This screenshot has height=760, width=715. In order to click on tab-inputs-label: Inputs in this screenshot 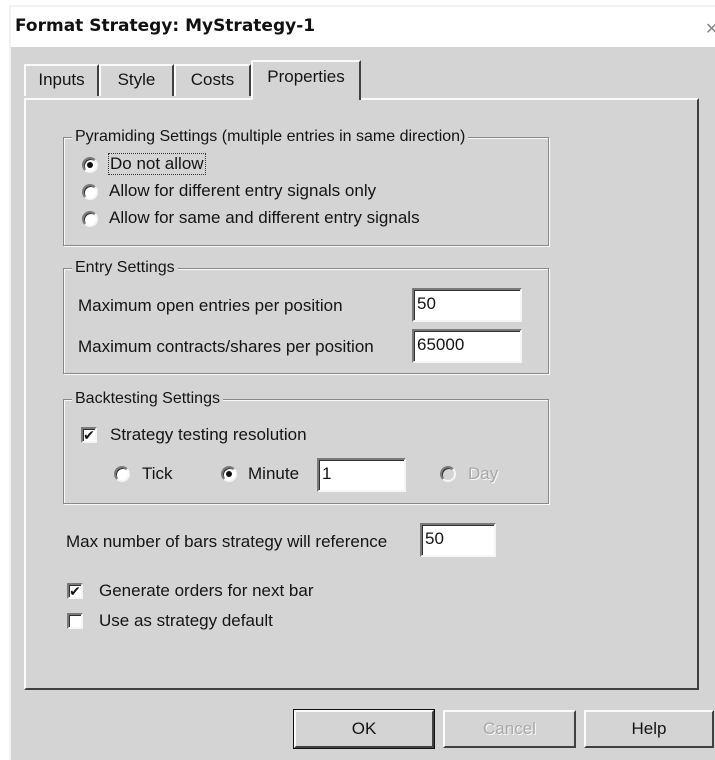, I will do `click(61, 79)`.